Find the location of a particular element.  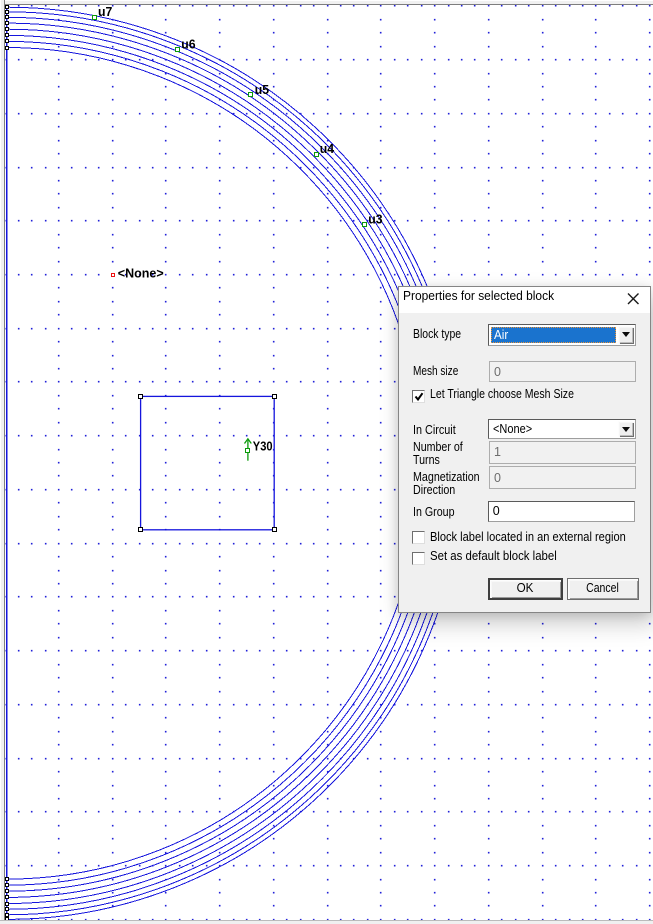

svg-text: u4 is located at coordinates (327, 149).